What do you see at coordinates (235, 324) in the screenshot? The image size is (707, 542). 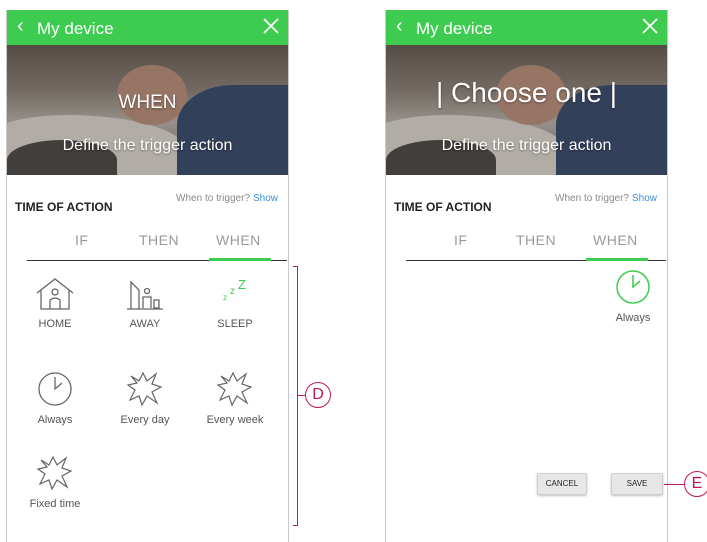 I see `option-label: SLEEP` at bounding box center [235, 324].